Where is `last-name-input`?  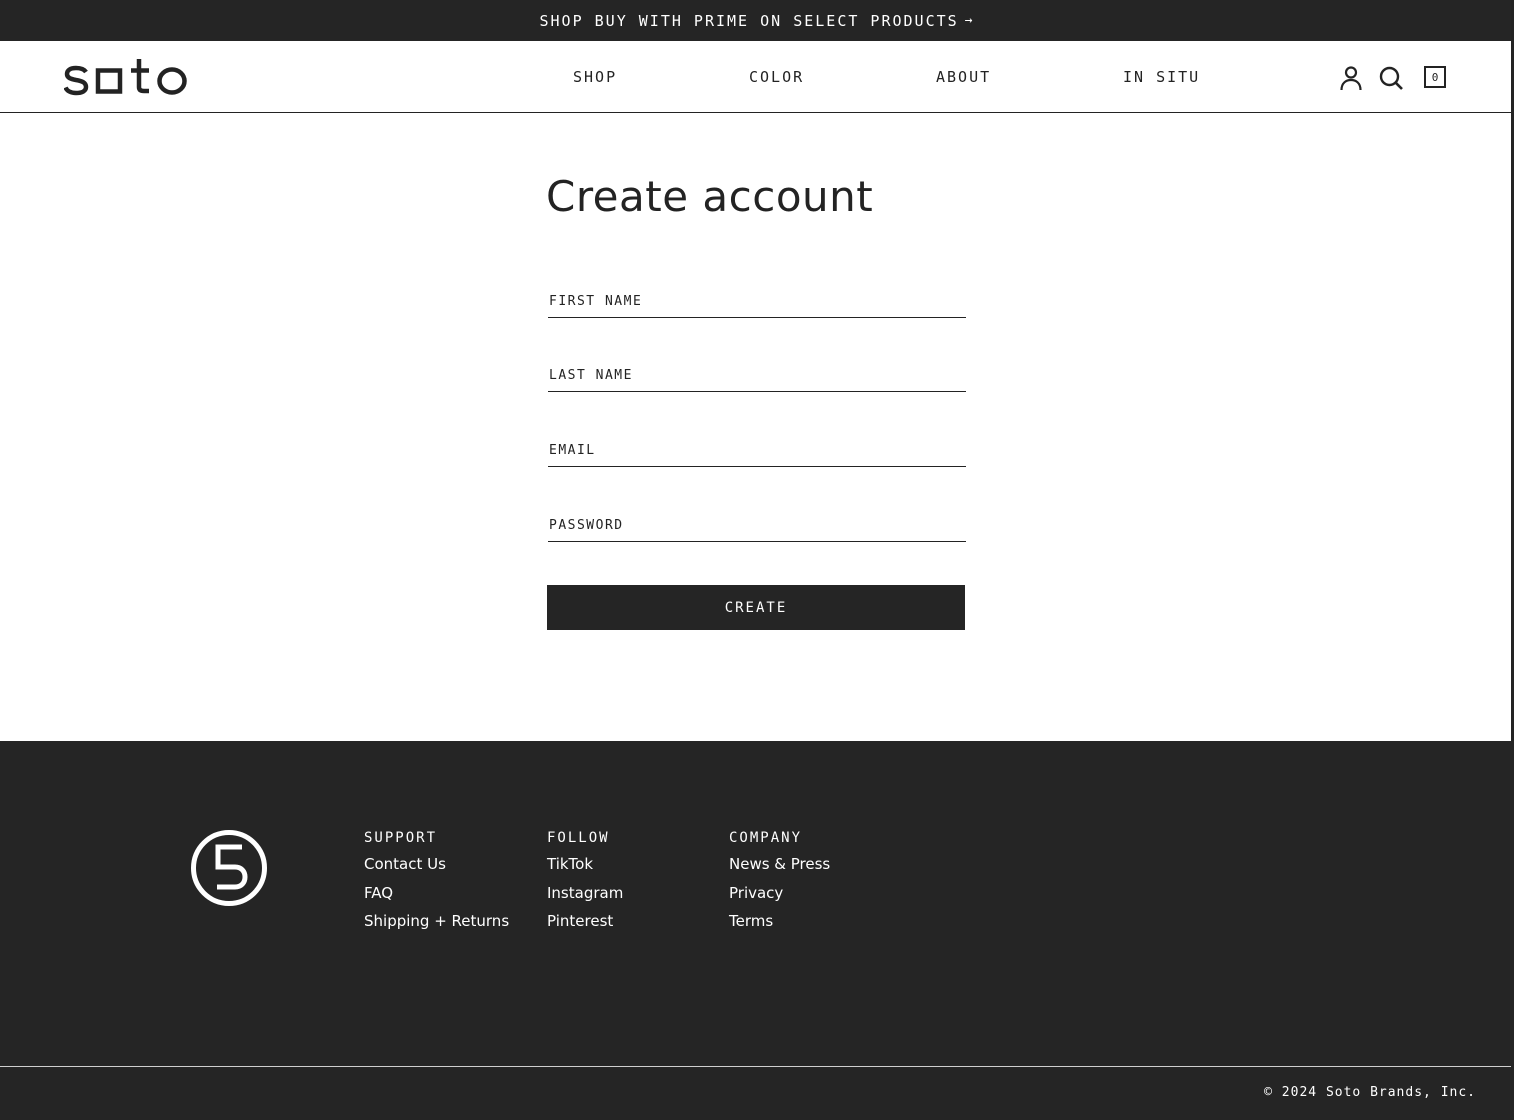 last-name-input is located at coordinates (757, 375).